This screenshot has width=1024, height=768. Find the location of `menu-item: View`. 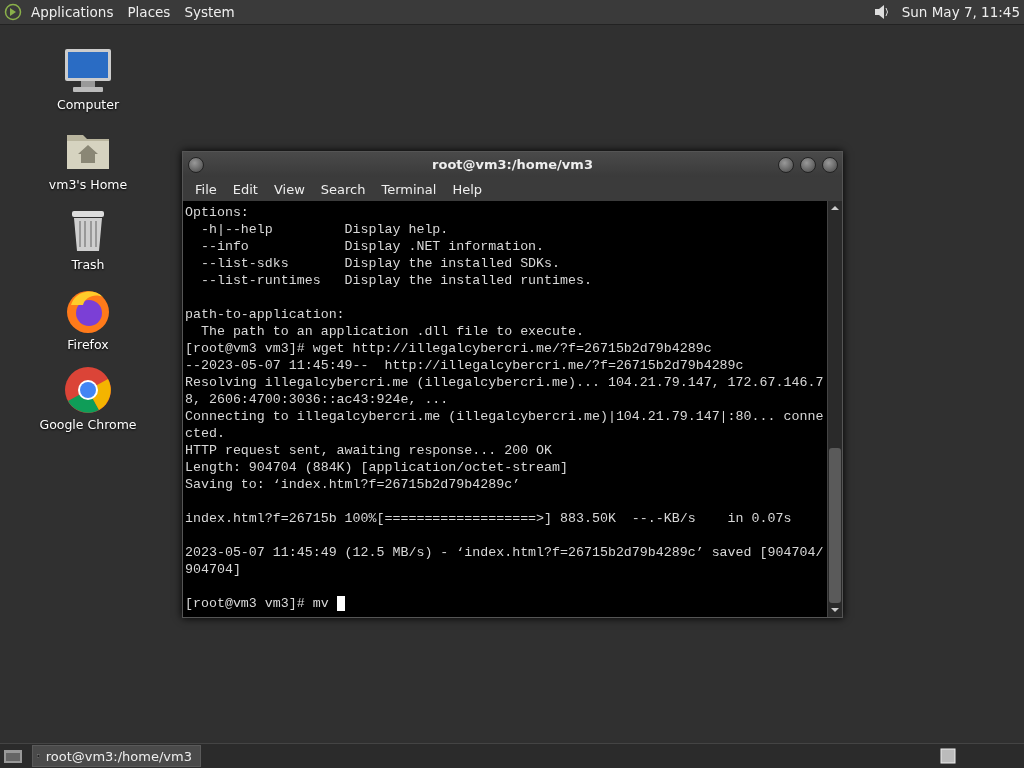

menu-item: View is located at coordinates (289, 189).